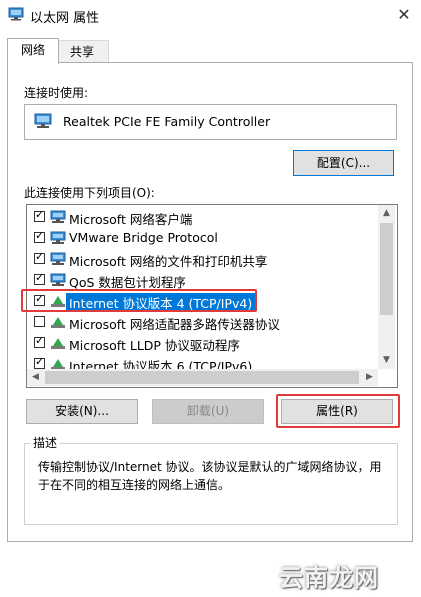 This screenshot has width=421, height=597. What do you see at coordinates (45, 442) in the screenshot?
I see `description-title: 描述` at bounding box center [45, 442].